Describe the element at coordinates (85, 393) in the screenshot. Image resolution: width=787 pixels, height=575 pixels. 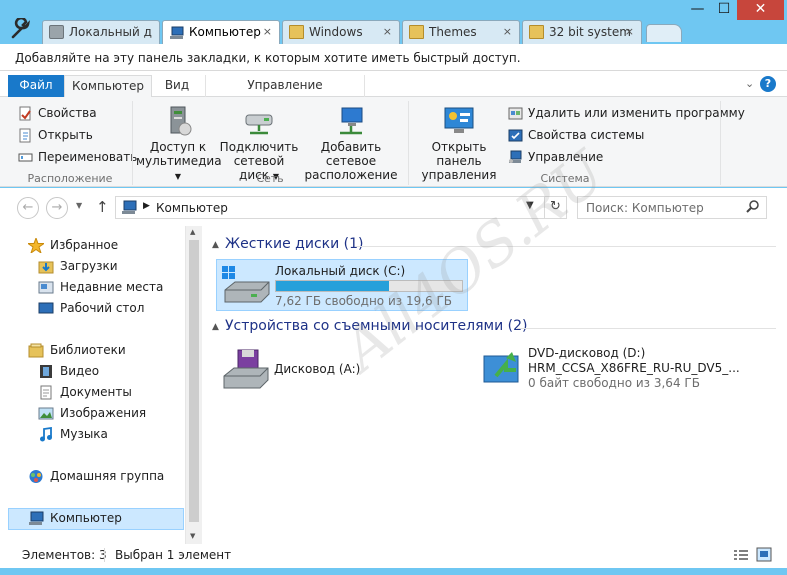
I see `nav-documents: Документы` at that location.